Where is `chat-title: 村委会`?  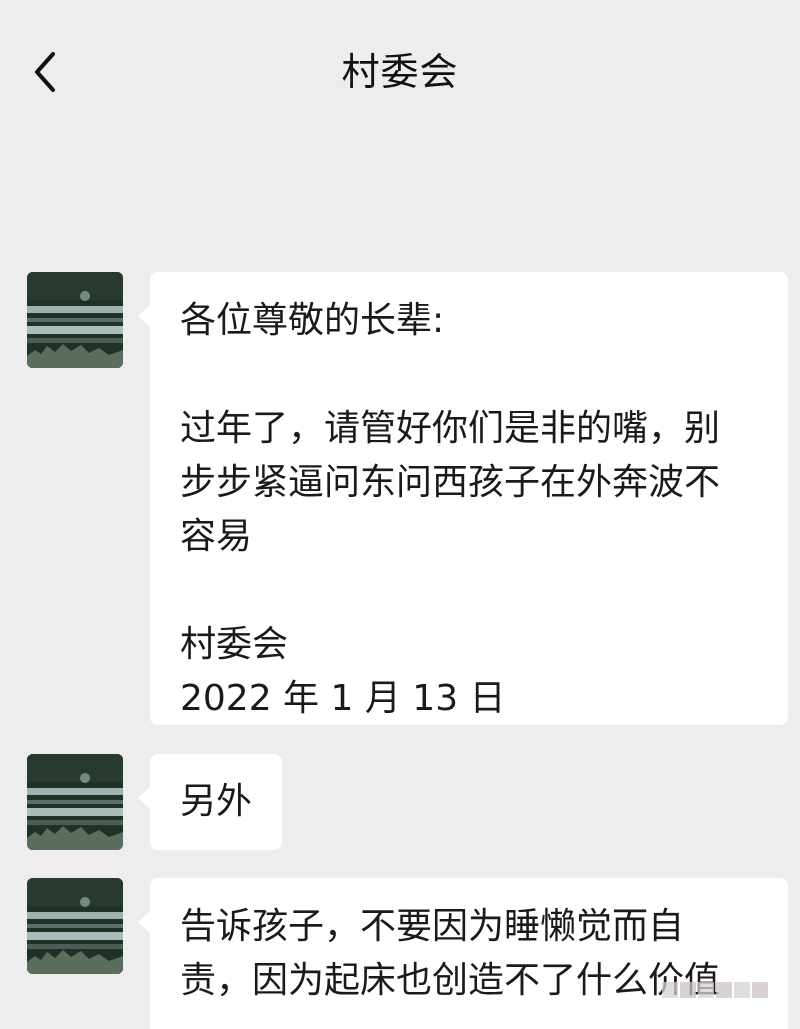
chat-title: 村委会 is located at coordinates (400, 72).